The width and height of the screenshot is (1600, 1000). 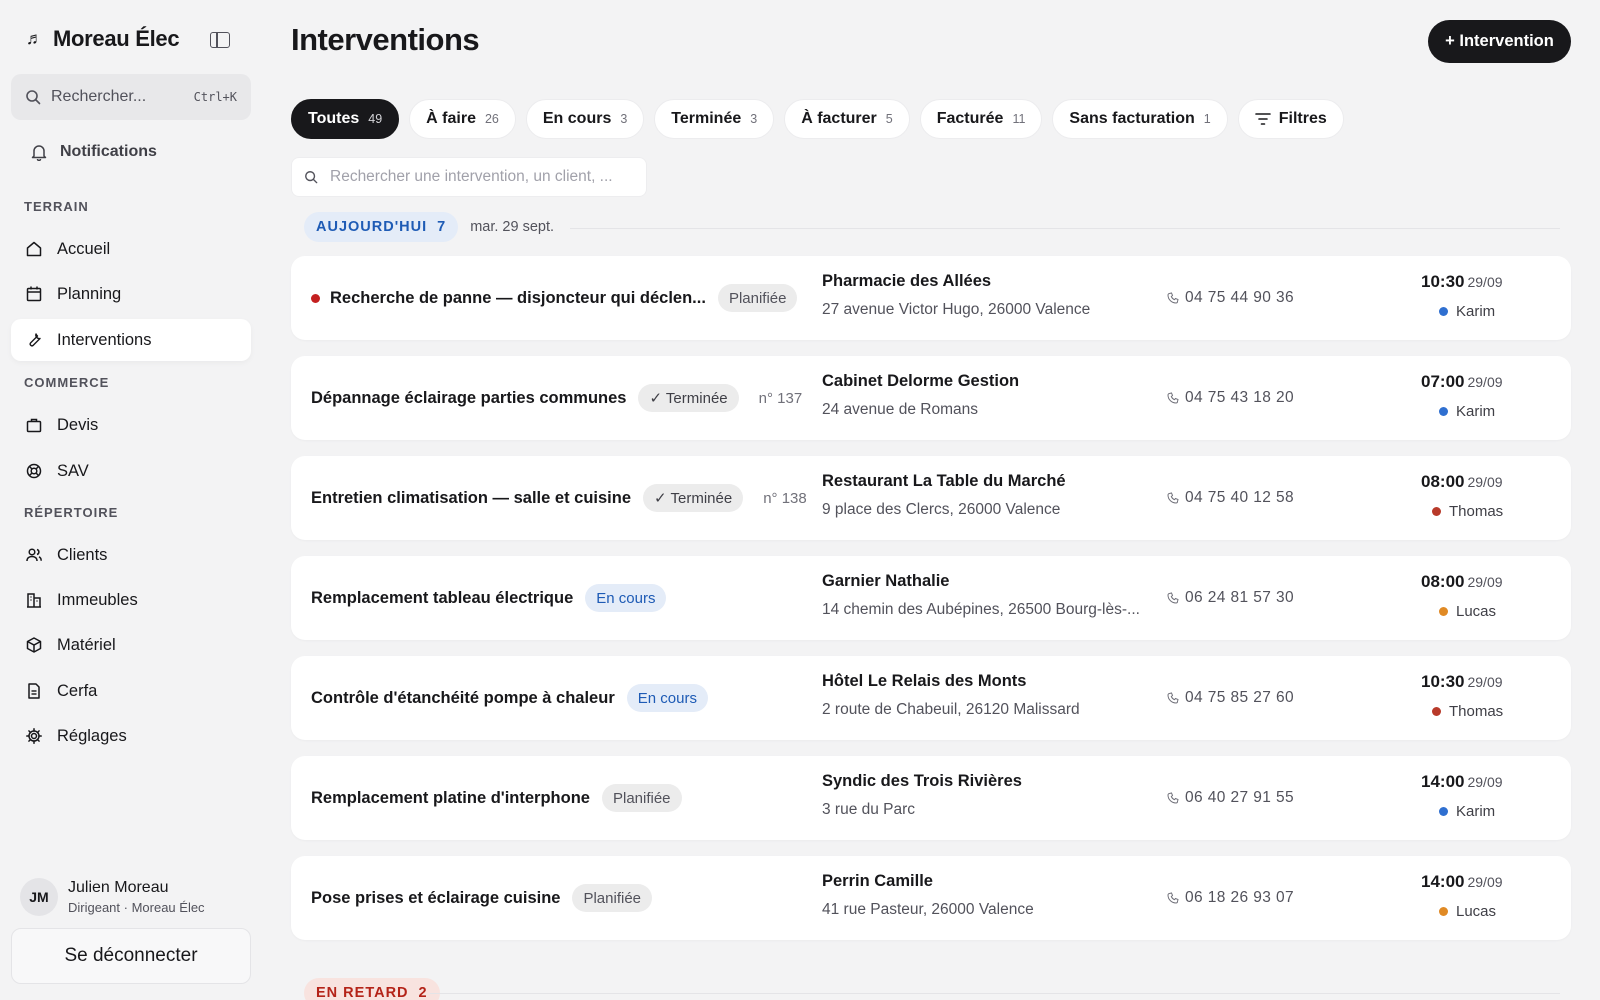 What do you see at coordinates (869, 809) in the screenshot?
I see `client-address: 3 rue du Parc` at bounding box center [869, 809].